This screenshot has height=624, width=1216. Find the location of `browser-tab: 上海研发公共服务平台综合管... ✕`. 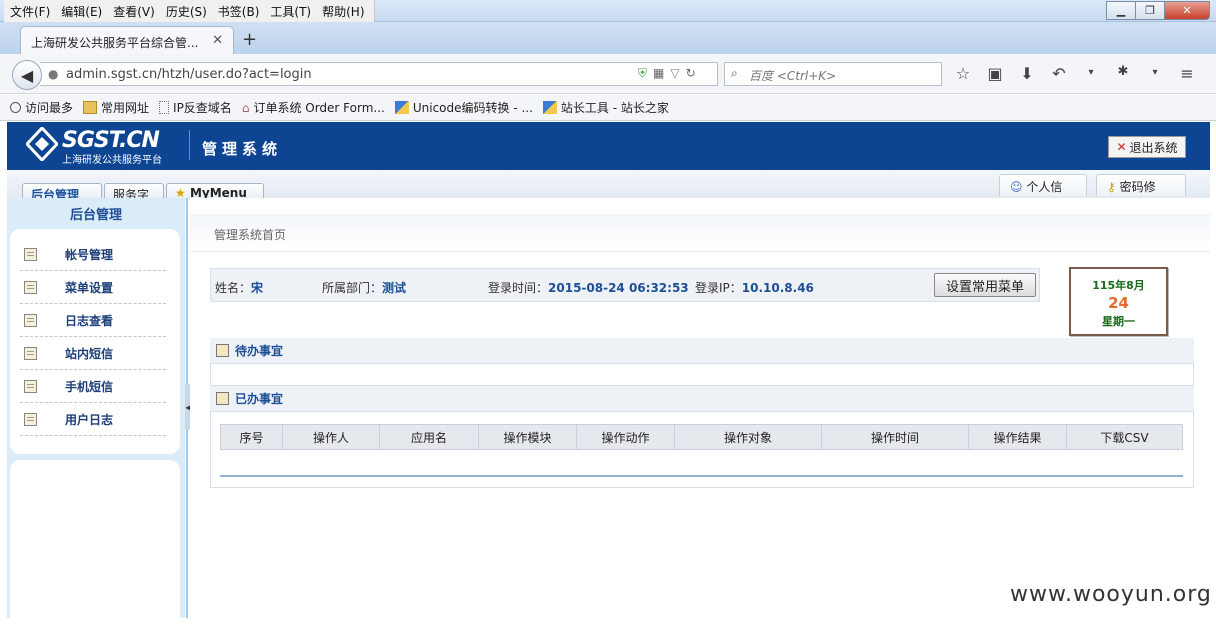

browser-tab: 上海研发公共服务平台综合管... ✕ is located at coordinates (127, 40).